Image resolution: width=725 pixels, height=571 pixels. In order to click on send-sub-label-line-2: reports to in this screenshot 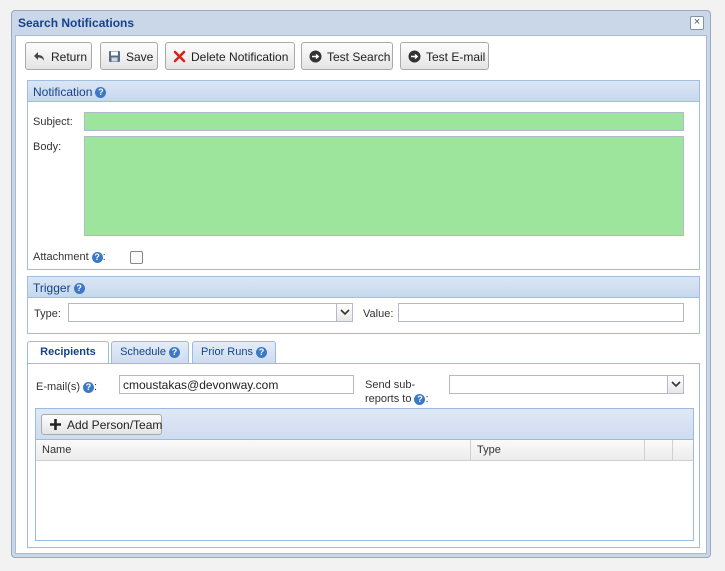, I will do `click(388, 399)`.